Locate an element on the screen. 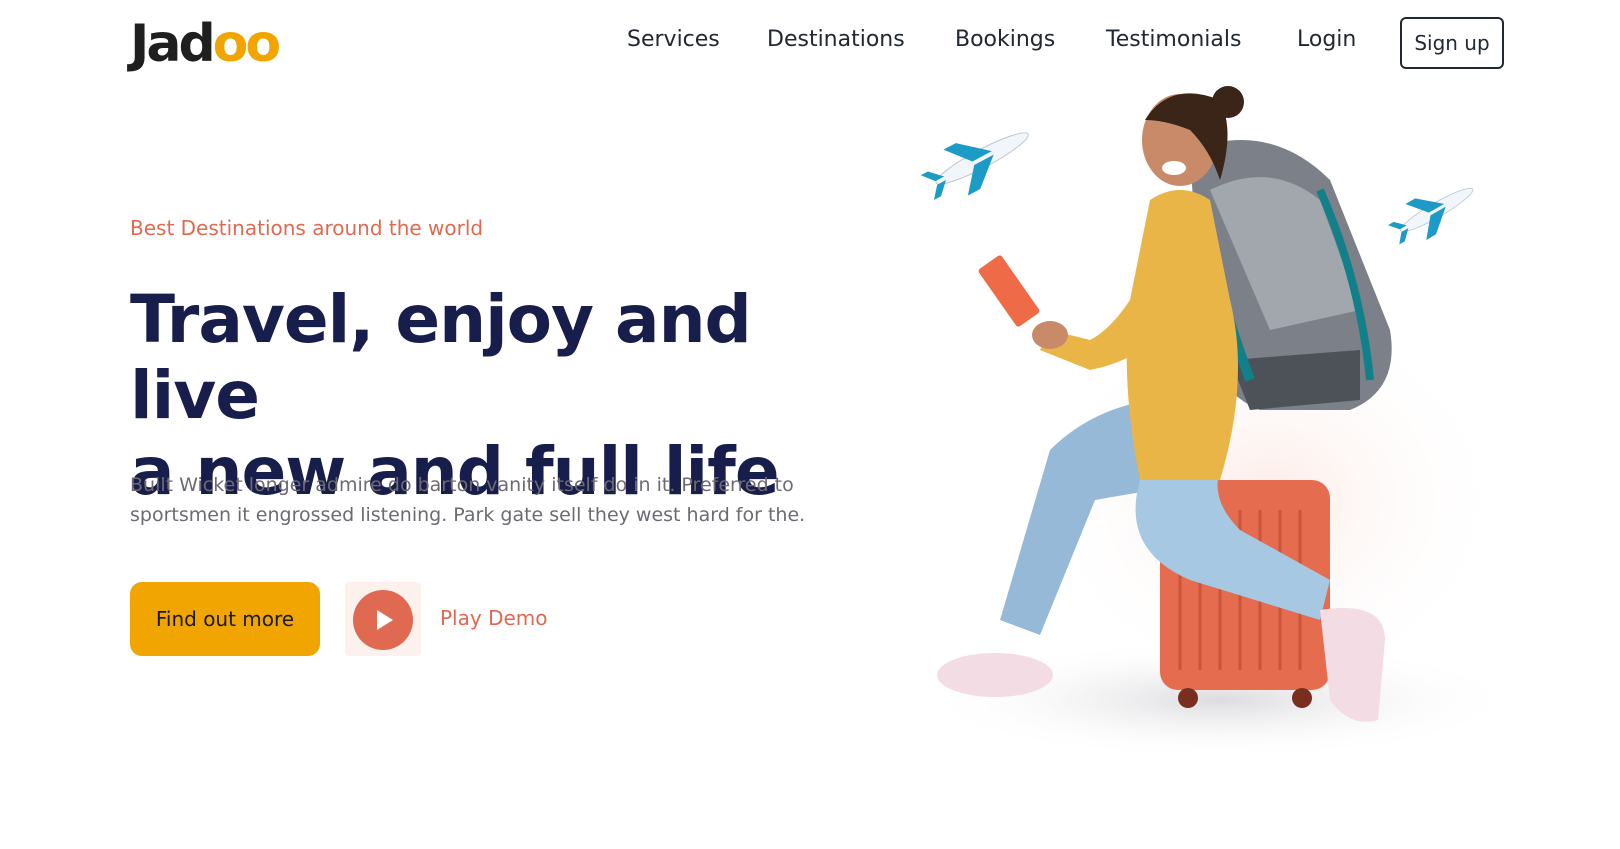 The width and height of the screenshot is (1620, 849). play-demo-label: Play Demo is located at coordinates (494, 618).